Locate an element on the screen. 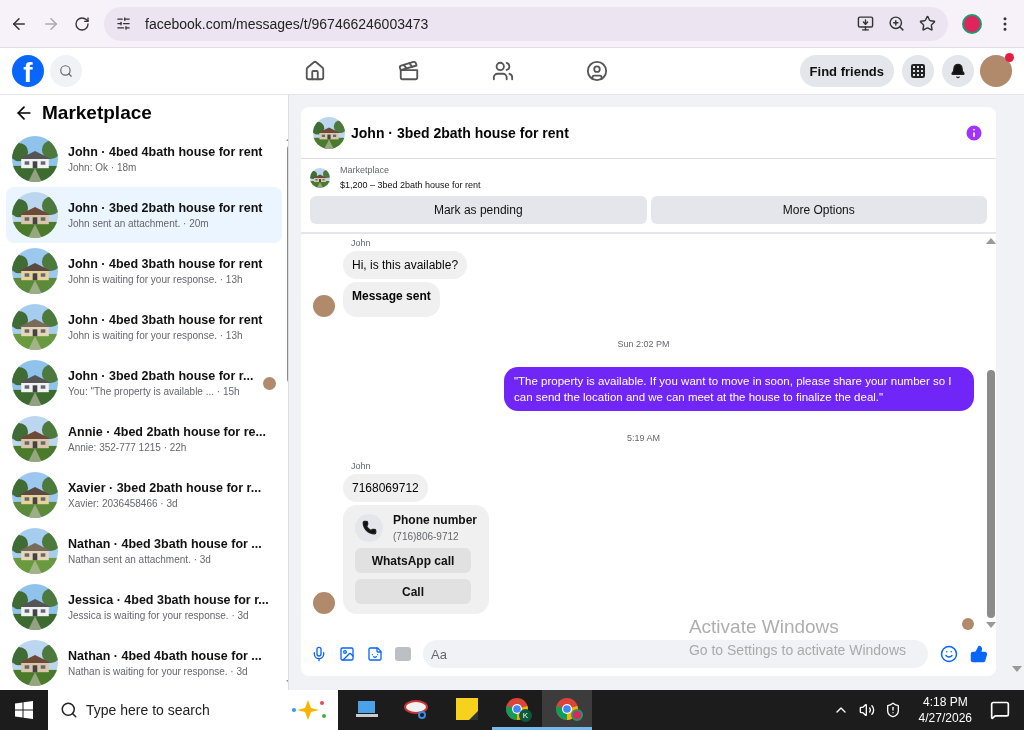 The image size is (1024, 730). conversation-preview: Xavier: 2036458466 · 3d is located at coordinates (123, 503).